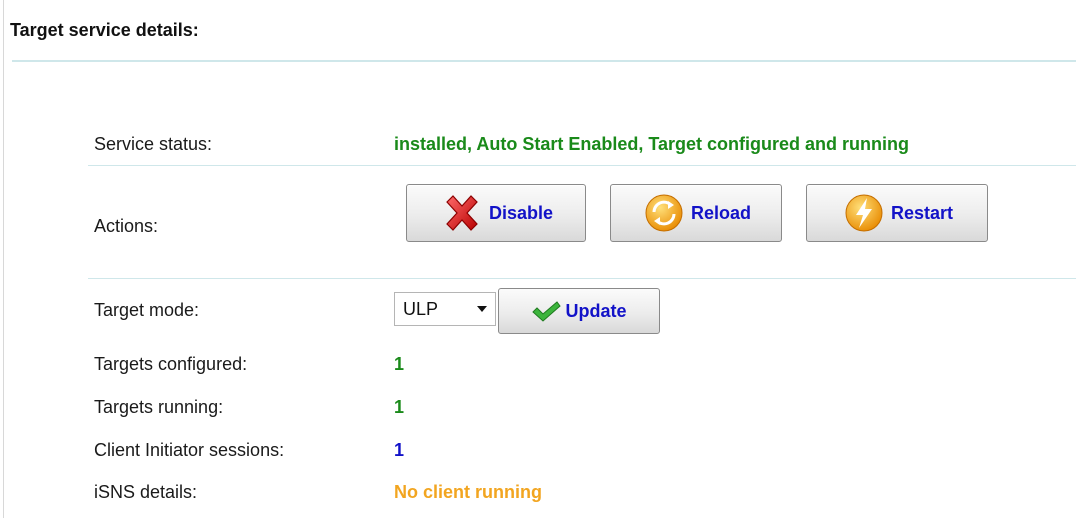 The image size is (1076, 518). I want to click on chevron-down-icon, so click(482, 309).